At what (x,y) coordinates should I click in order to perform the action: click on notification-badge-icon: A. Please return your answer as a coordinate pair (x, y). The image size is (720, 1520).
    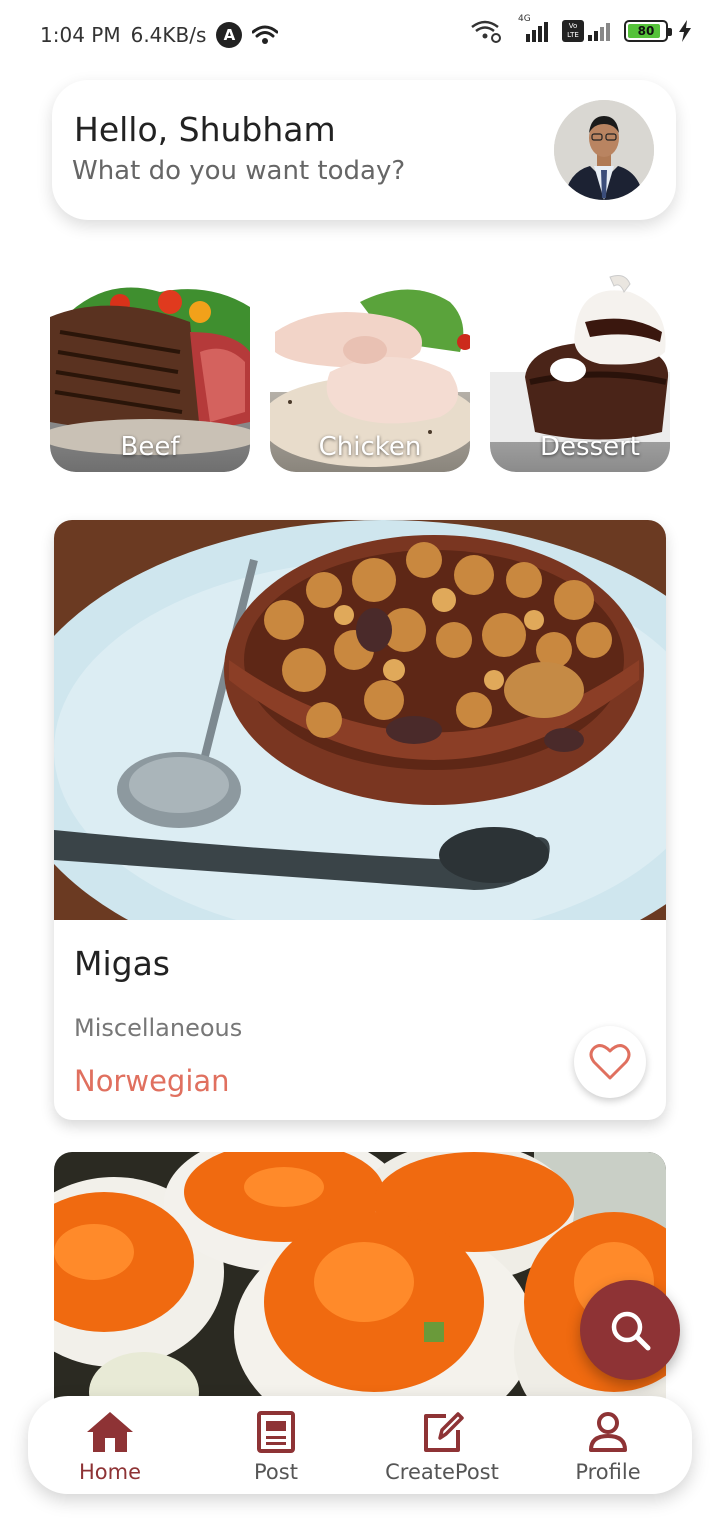
    Looking at the image, I should click on (229, 35).